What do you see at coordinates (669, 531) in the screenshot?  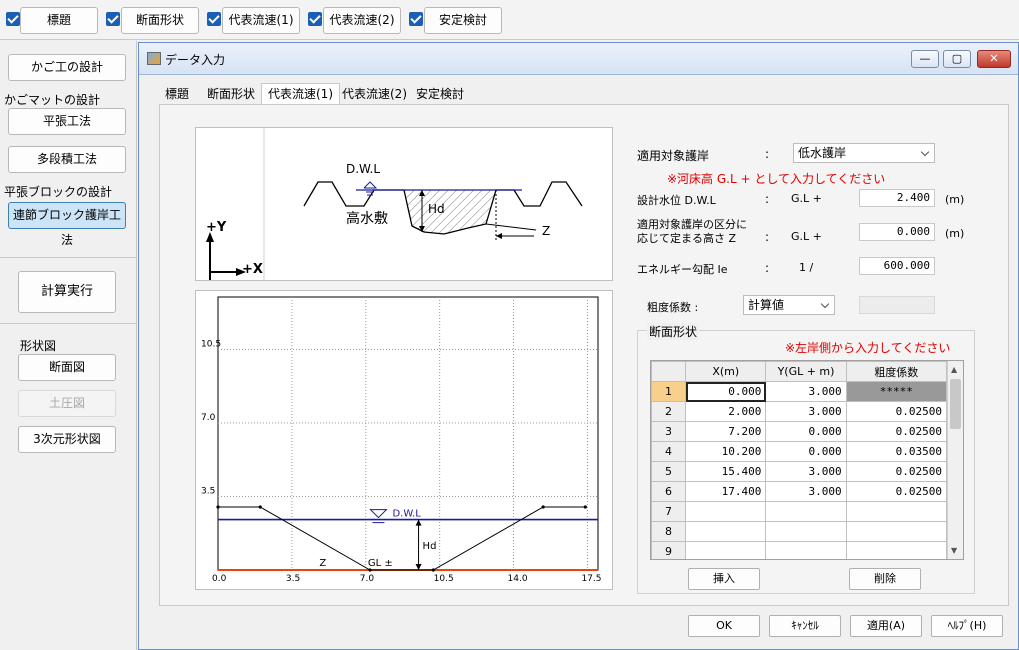 I see `row-number: 8` at bounding box center [669, 531].